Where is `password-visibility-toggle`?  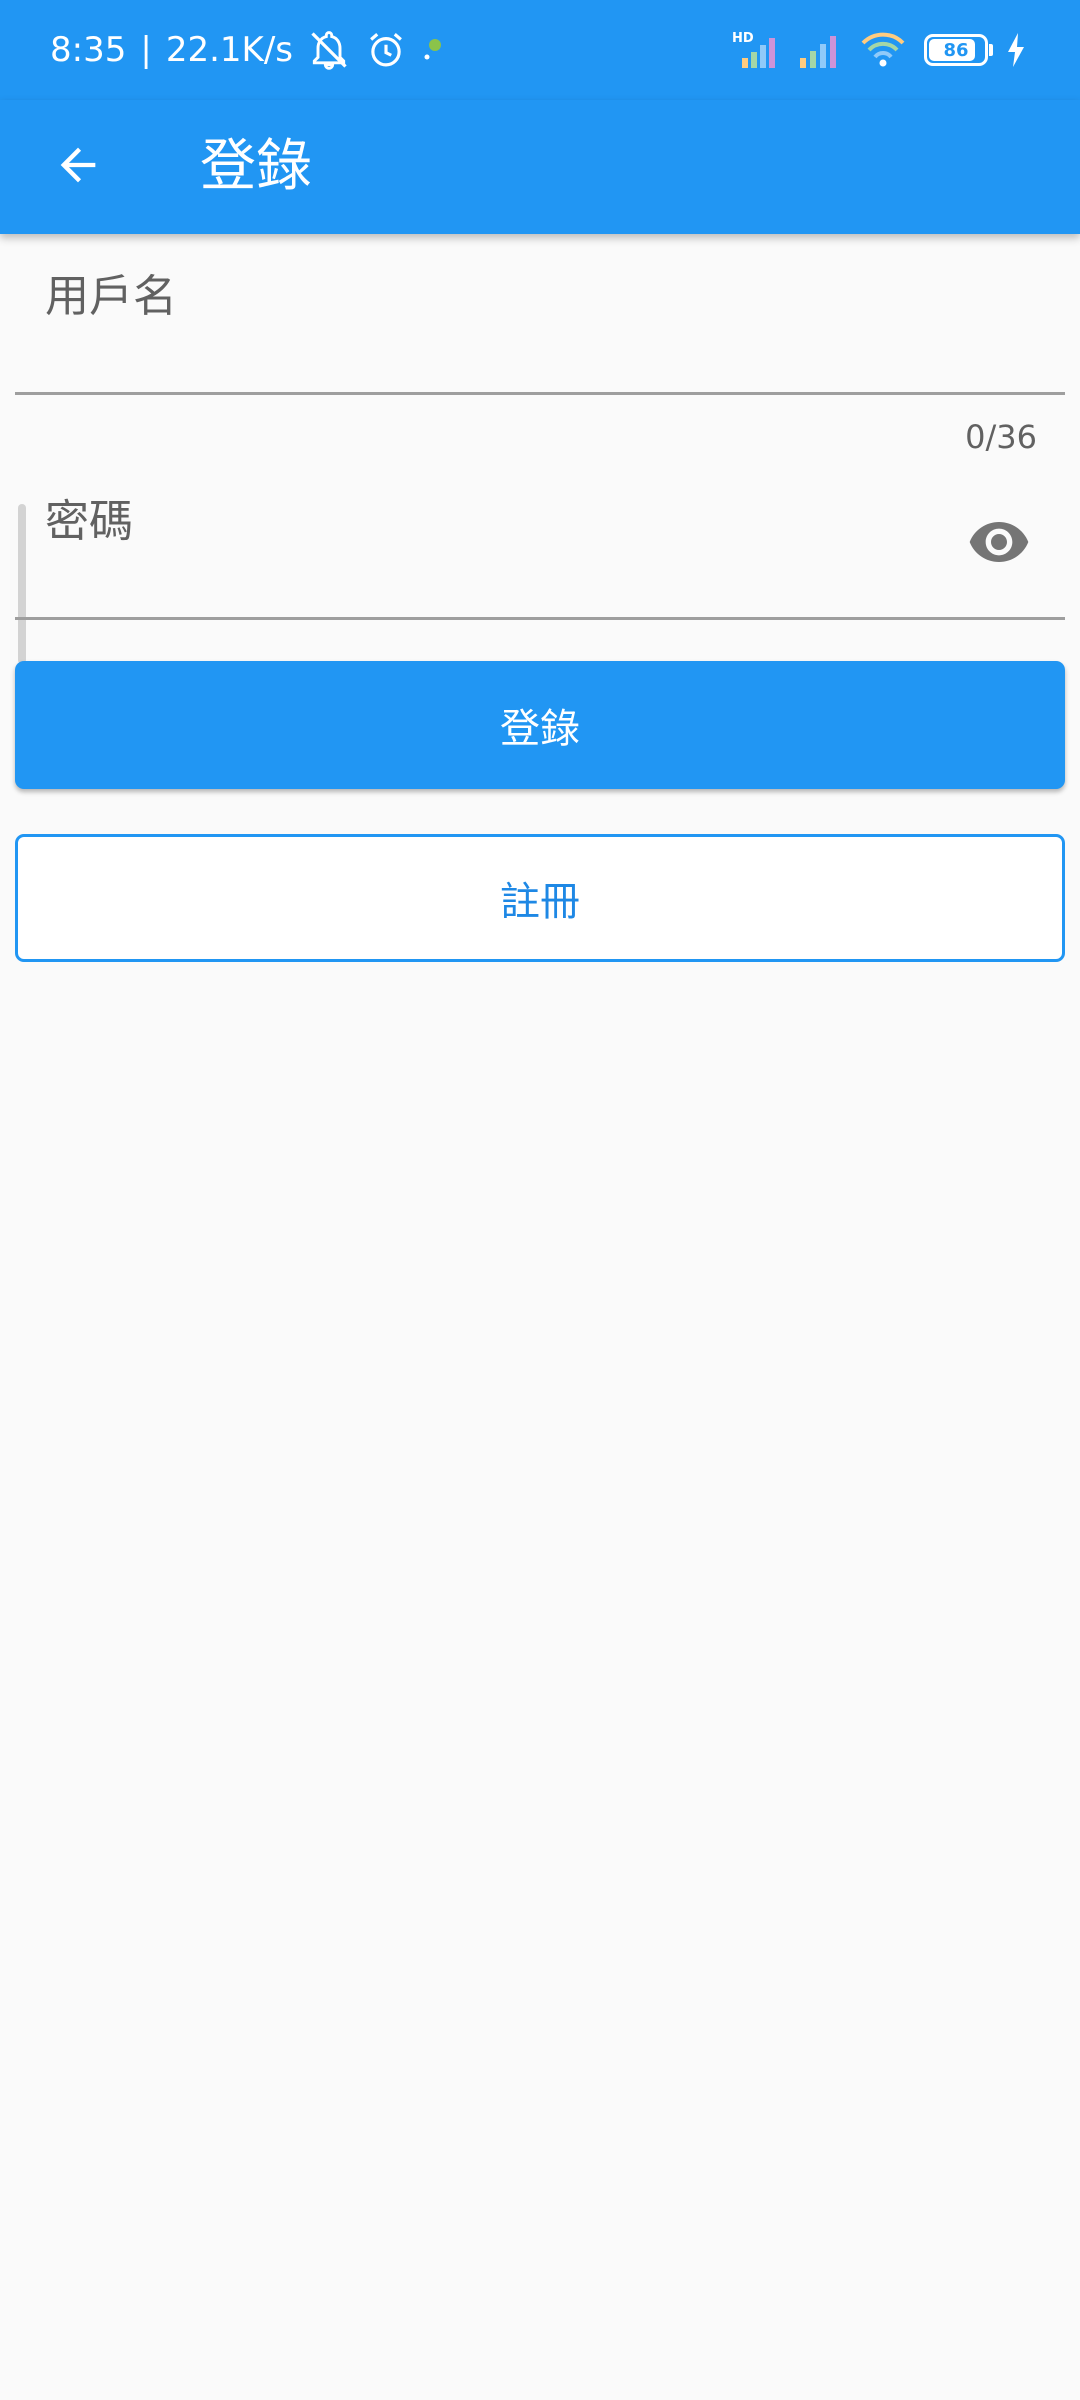 password-visibility-toggle is located at coordinates (999, 544).